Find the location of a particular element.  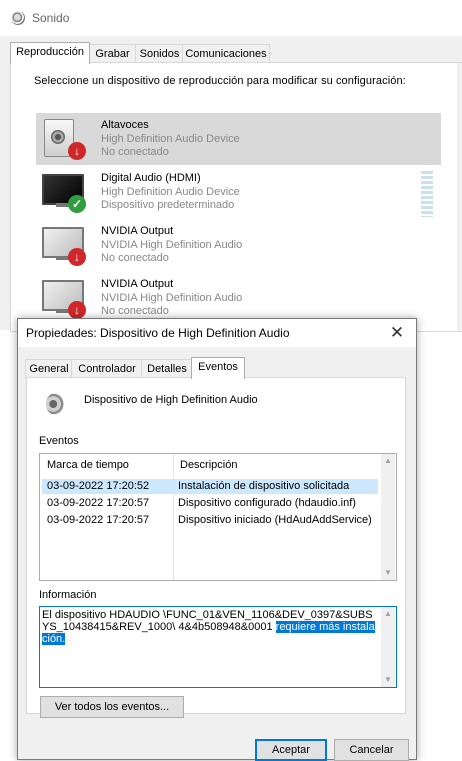

event-description: Dispositivo iniciado (HdAudAddService) is located at coordinates (275, 520).